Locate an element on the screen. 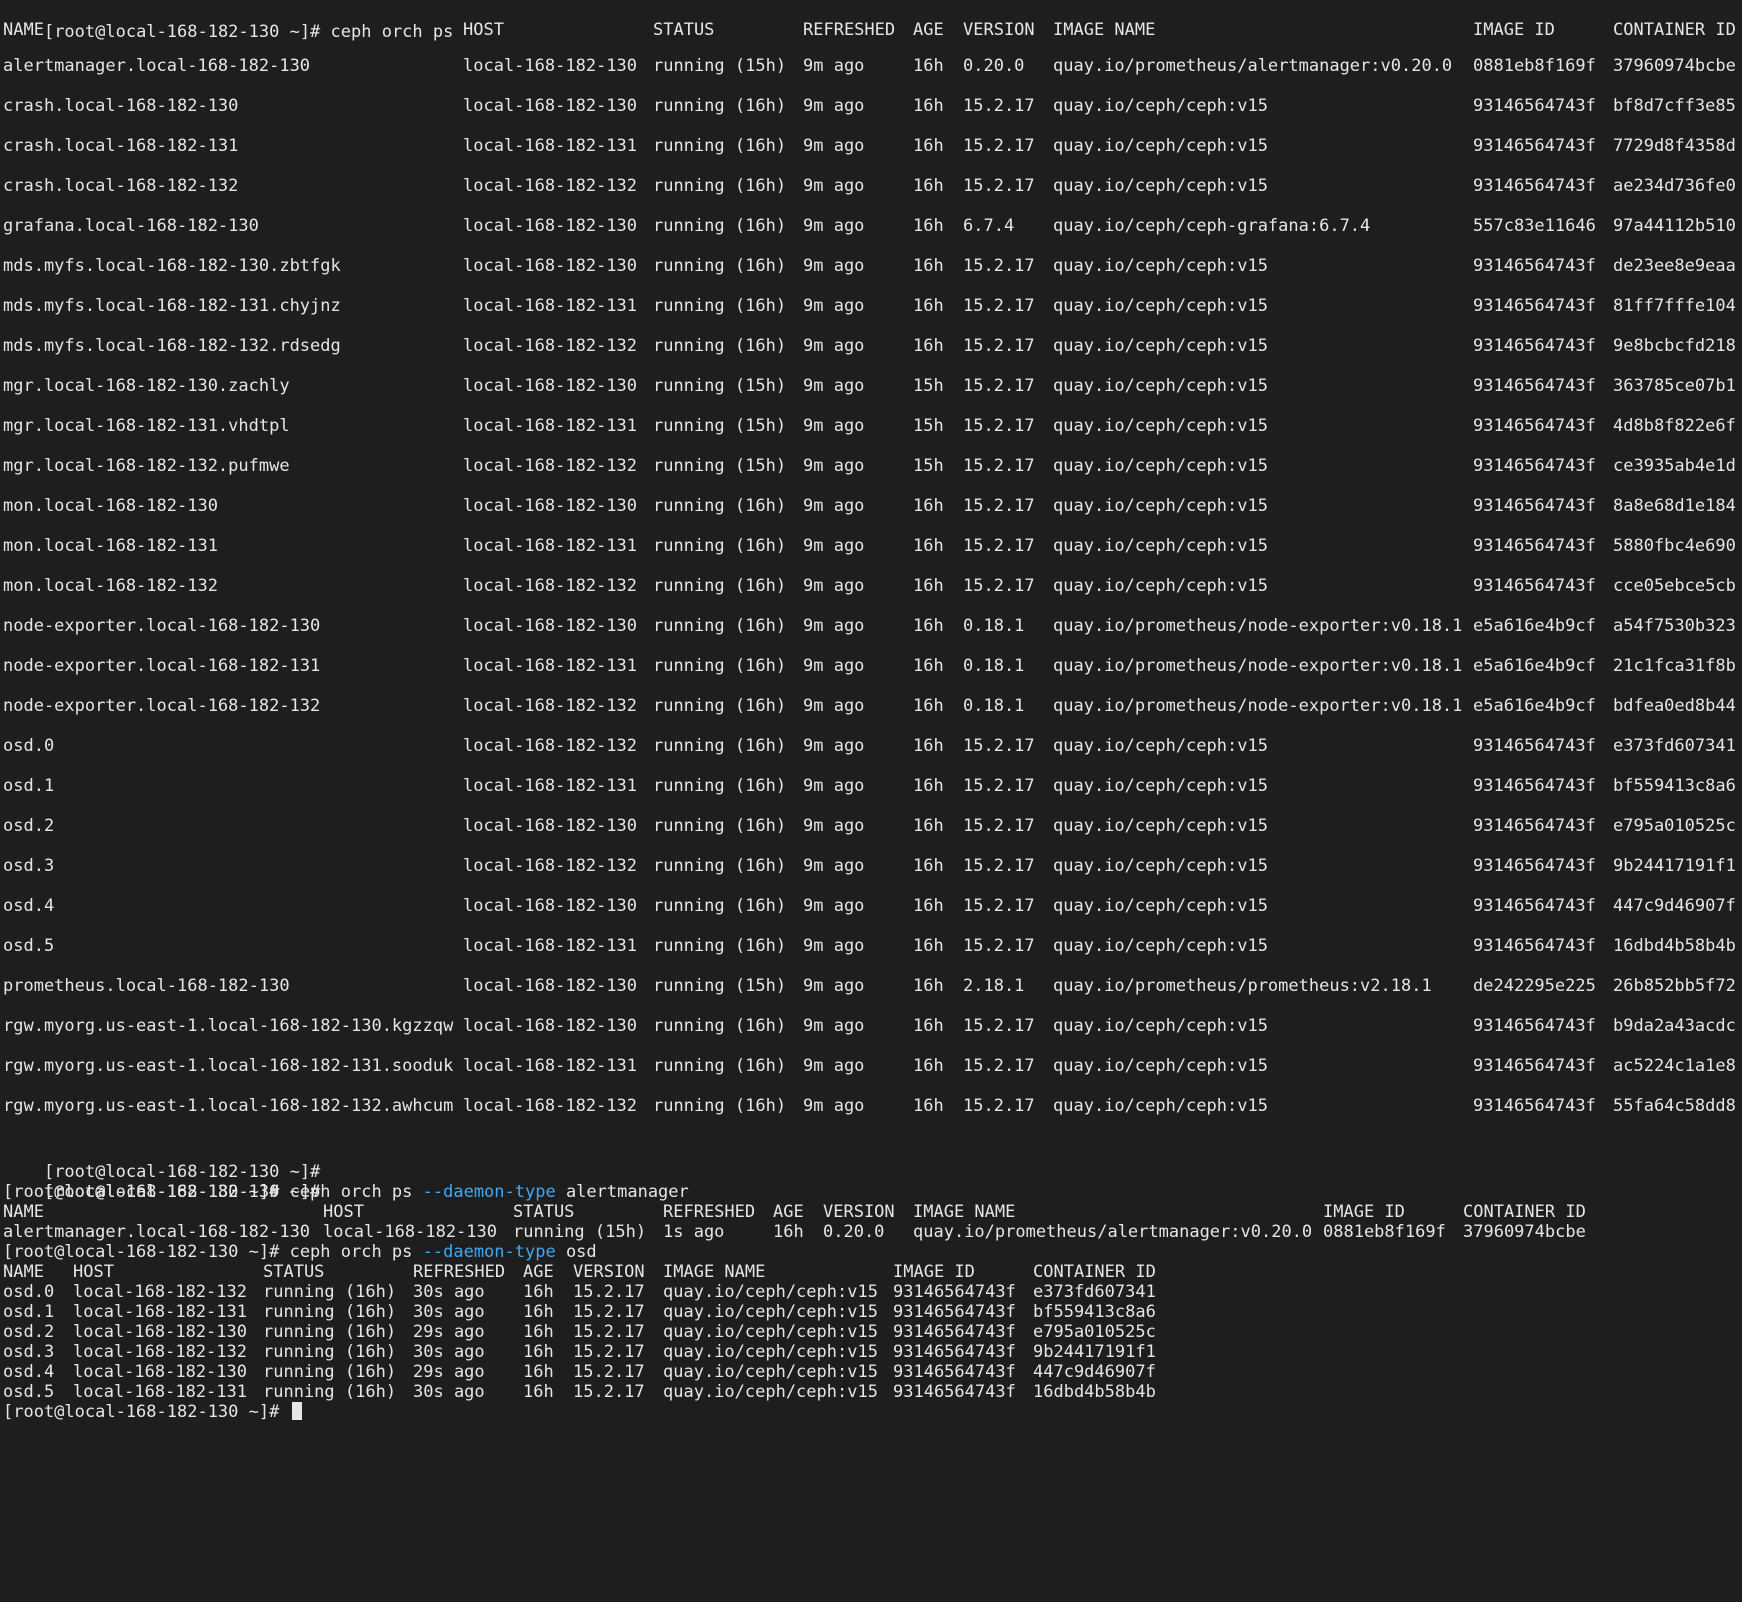 The image size is (1742, 1602). cell-age: 15h is located at coordinates (928, 426).